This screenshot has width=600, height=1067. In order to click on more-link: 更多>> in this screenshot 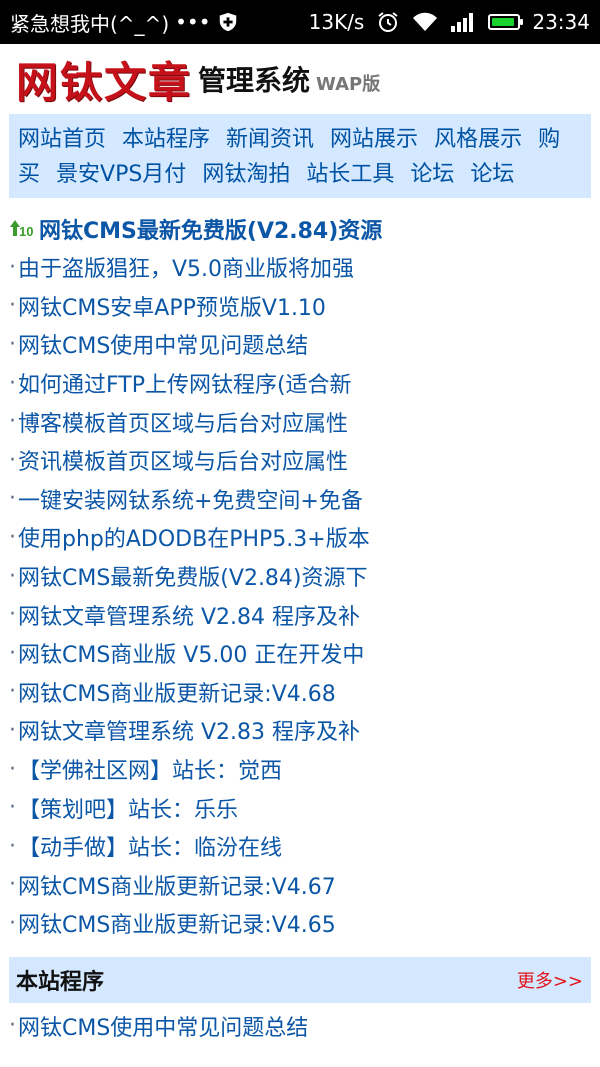, I will do `click(550, 980)`.